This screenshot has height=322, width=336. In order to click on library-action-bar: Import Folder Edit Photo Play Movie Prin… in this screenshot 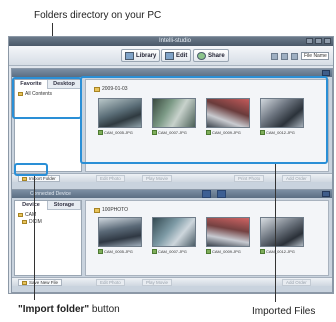, I will do `click(172, 177)`.